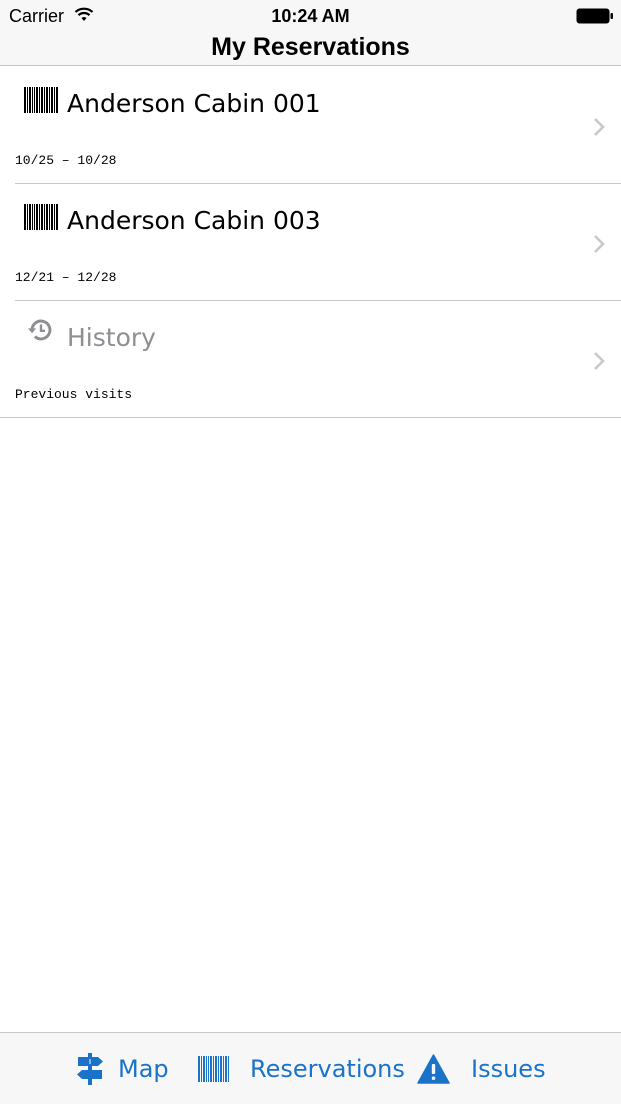 This screenshot has height=1104, width=621. What do you see at coordinates (310, 125) in the screenshot?
I see `reservation-row: Anderson Cabin 001 10/25 – 10/28` at bounding box center [310, 125].